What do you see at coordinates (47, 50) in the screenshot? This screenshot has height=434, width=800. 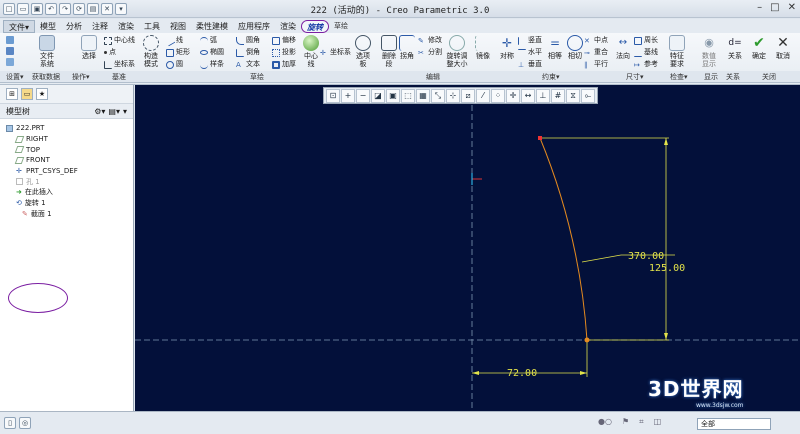 I see `file-system-button: 文件 系统` at bounding box center [47, 50].